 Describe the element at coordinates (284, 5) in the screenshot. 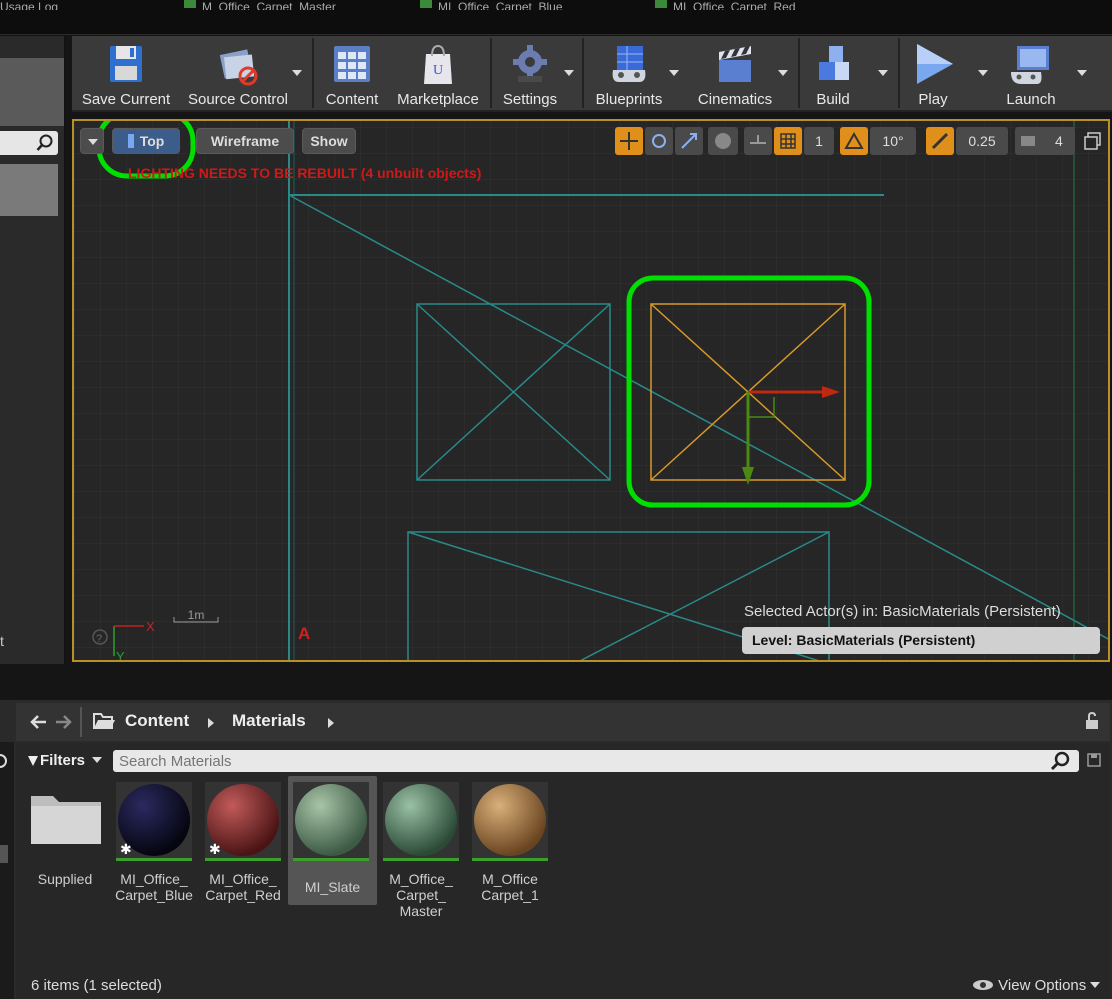

I see `tab-carpet-master: M_Office_Carpet_Master` at that location.